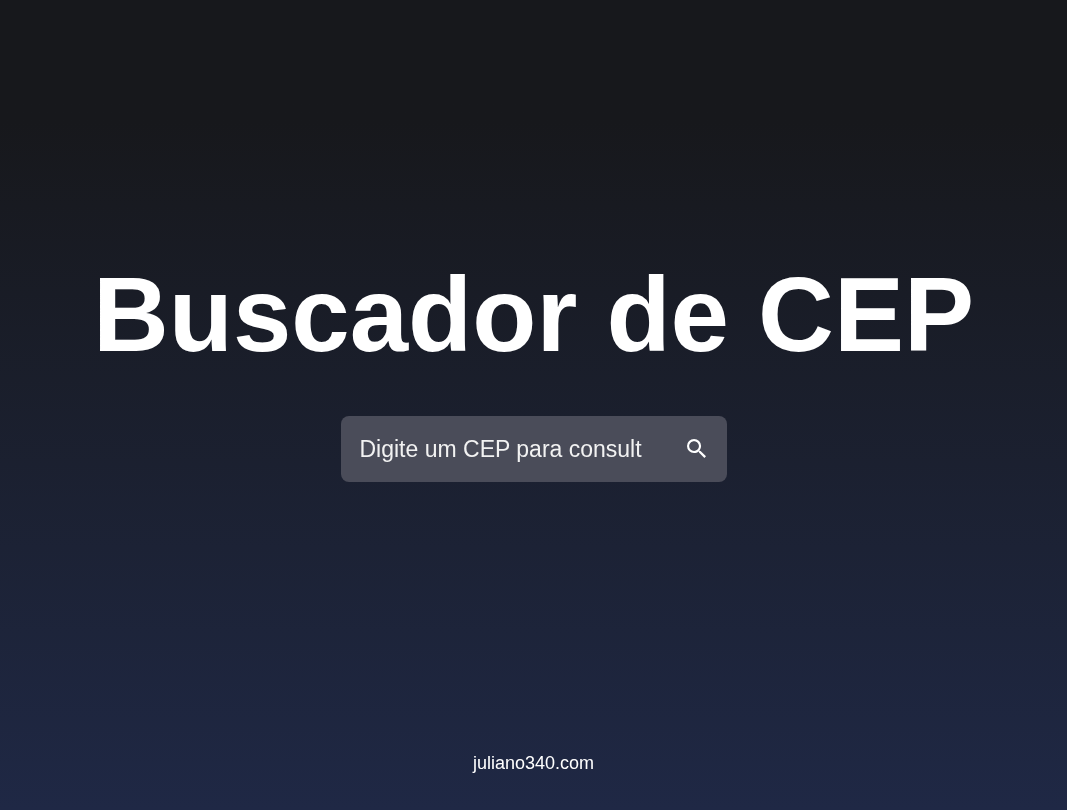  I want to click on footer-link: juliano340.com, so click(533, 763).